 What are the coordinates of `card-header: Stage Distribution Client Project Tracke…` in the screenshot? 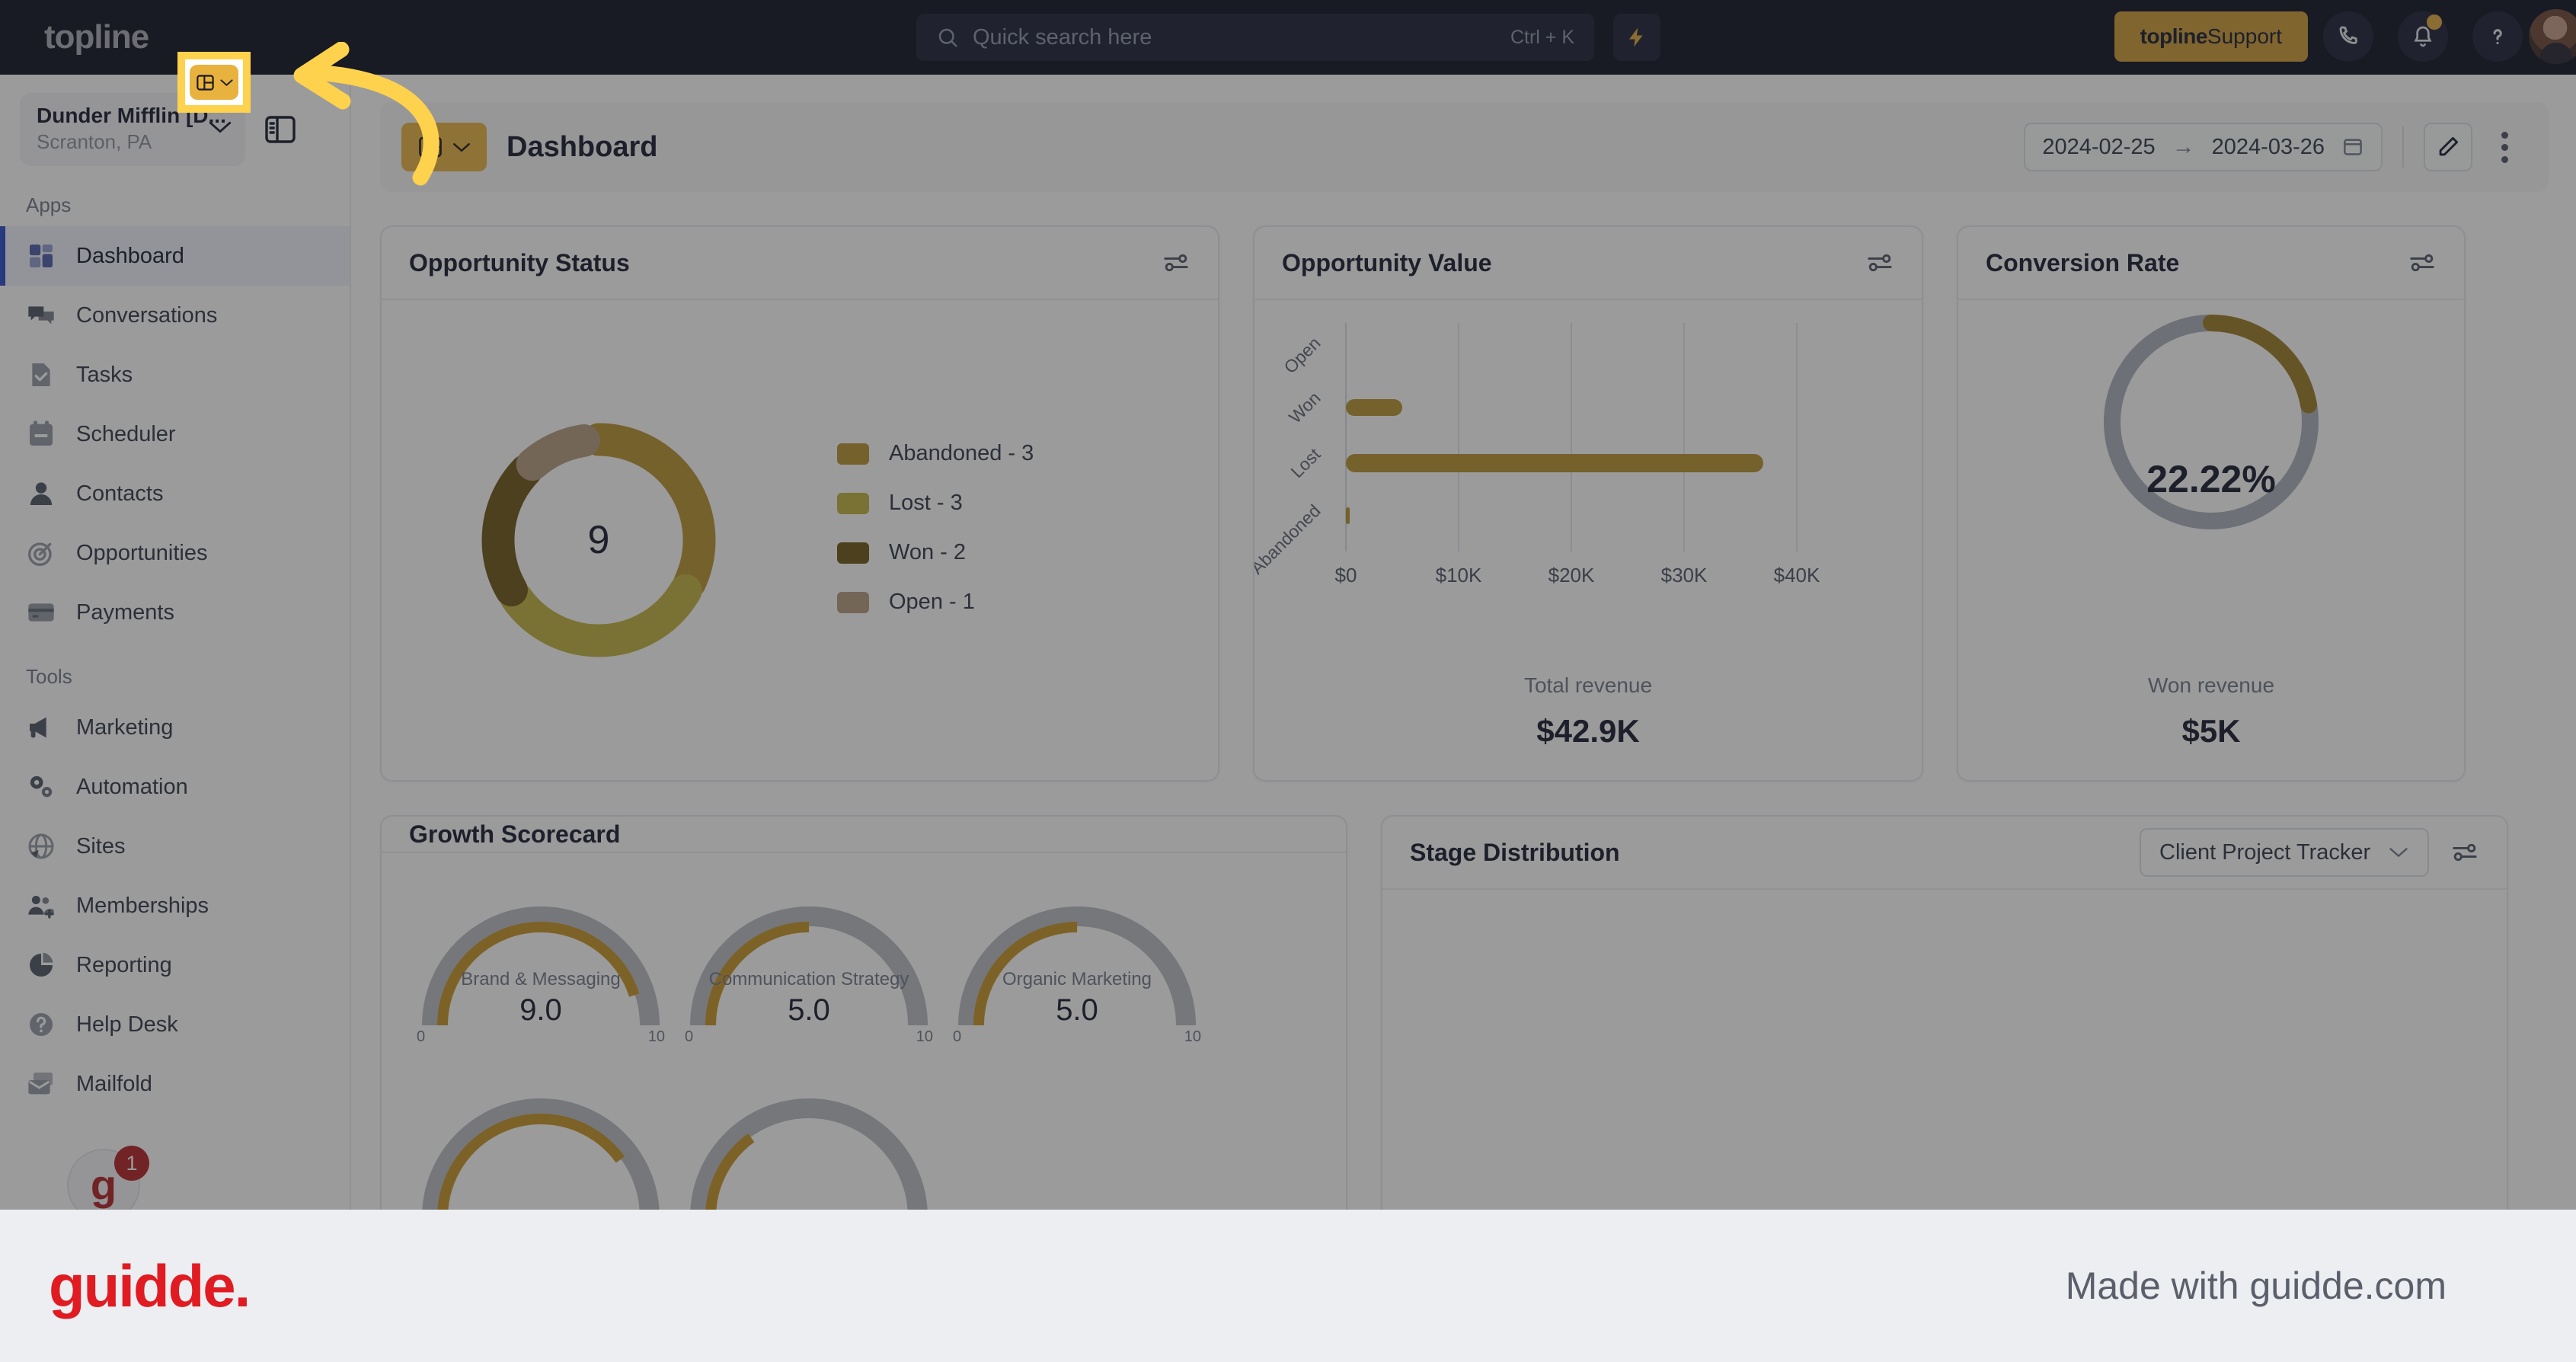 It's located at (1945, 853).